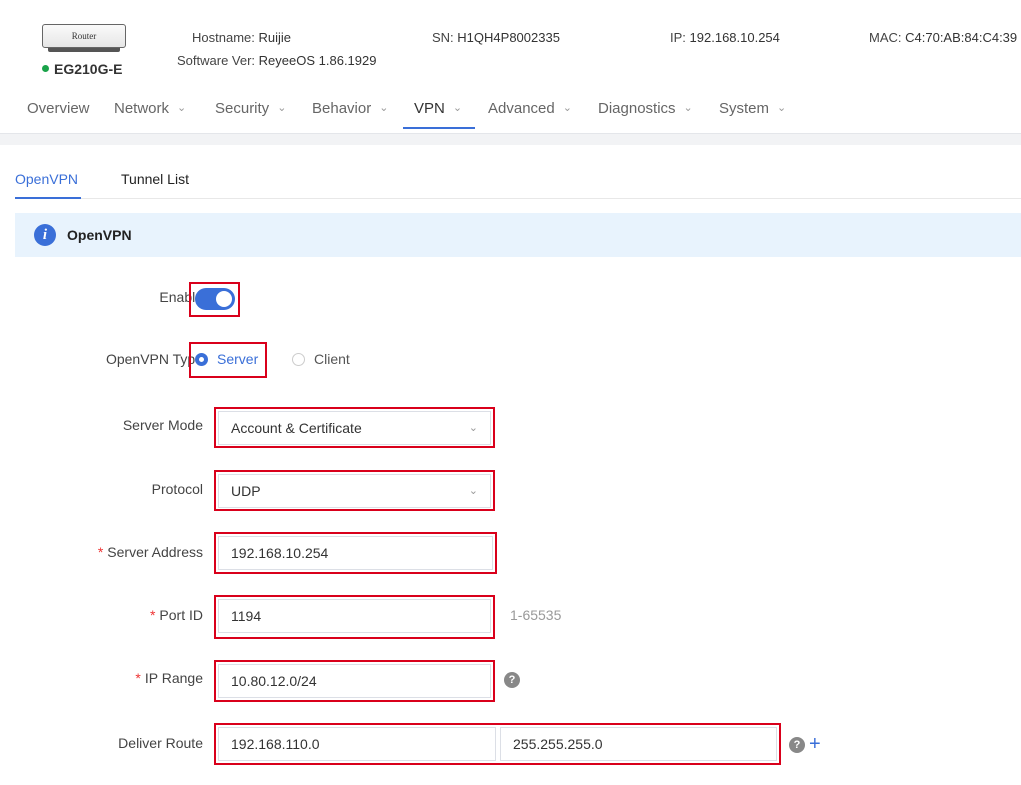 The height and width of the screenshot is (785, 1021). I want to click on deliver-route-mask-input: 255.255.255.0, so click(638, 744).